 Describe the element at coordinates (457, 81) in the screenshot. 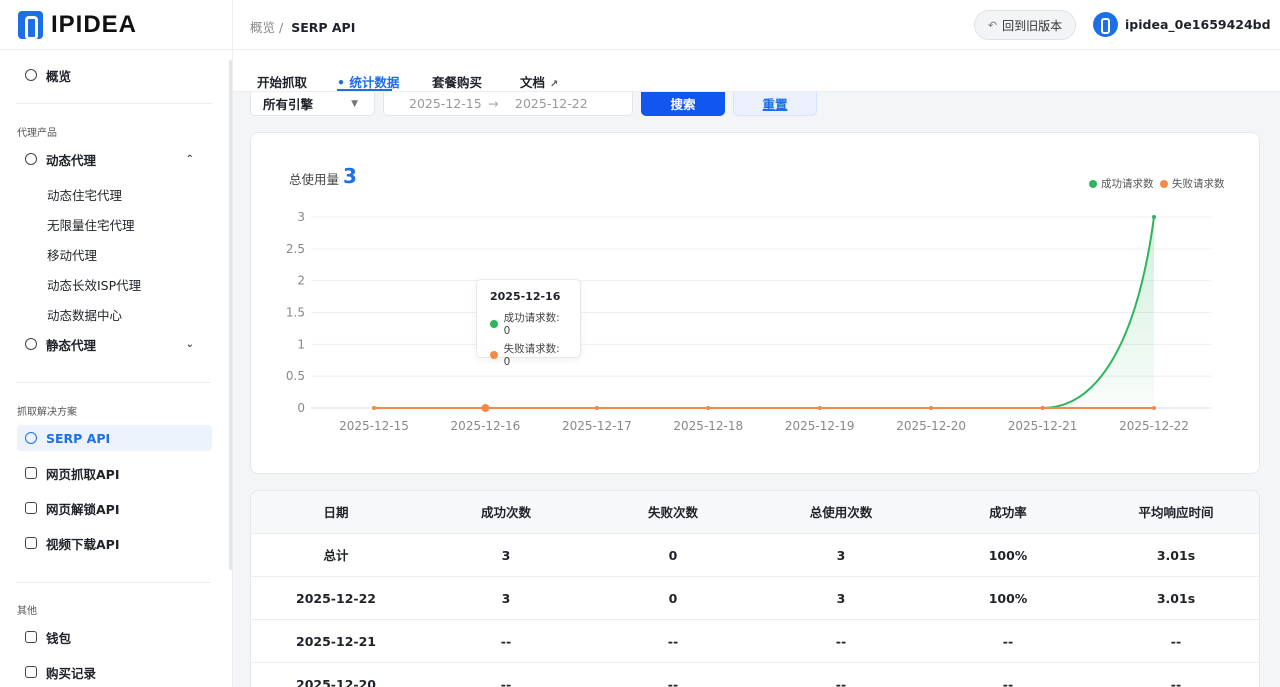

I see `tab-package-purchase: 套餐购买` at that location.